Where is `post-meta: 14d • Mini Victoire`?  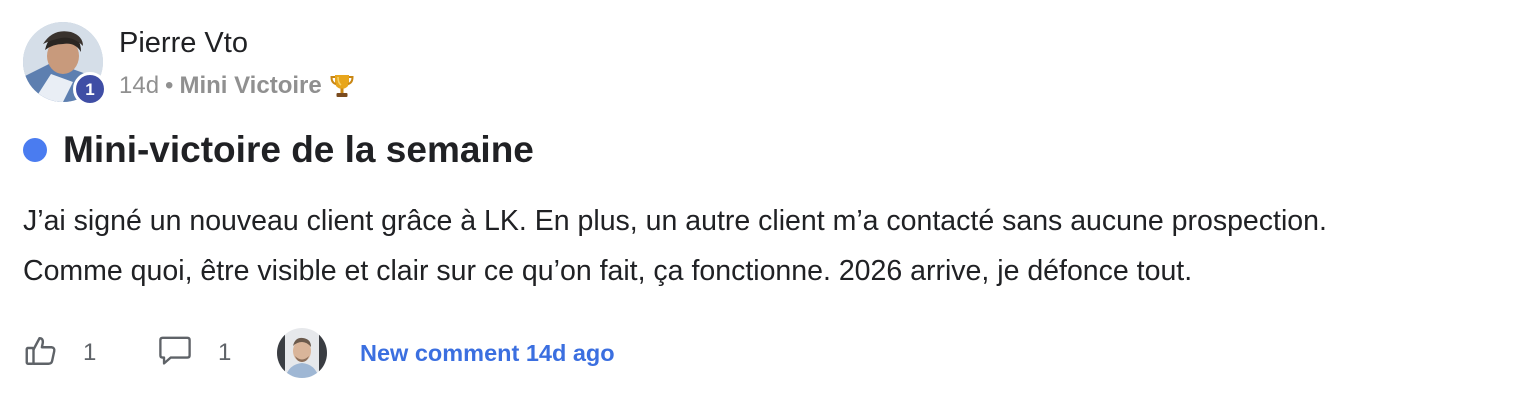
post-meta: 14d • Mini Victoire is located at coordinates (236, 86).